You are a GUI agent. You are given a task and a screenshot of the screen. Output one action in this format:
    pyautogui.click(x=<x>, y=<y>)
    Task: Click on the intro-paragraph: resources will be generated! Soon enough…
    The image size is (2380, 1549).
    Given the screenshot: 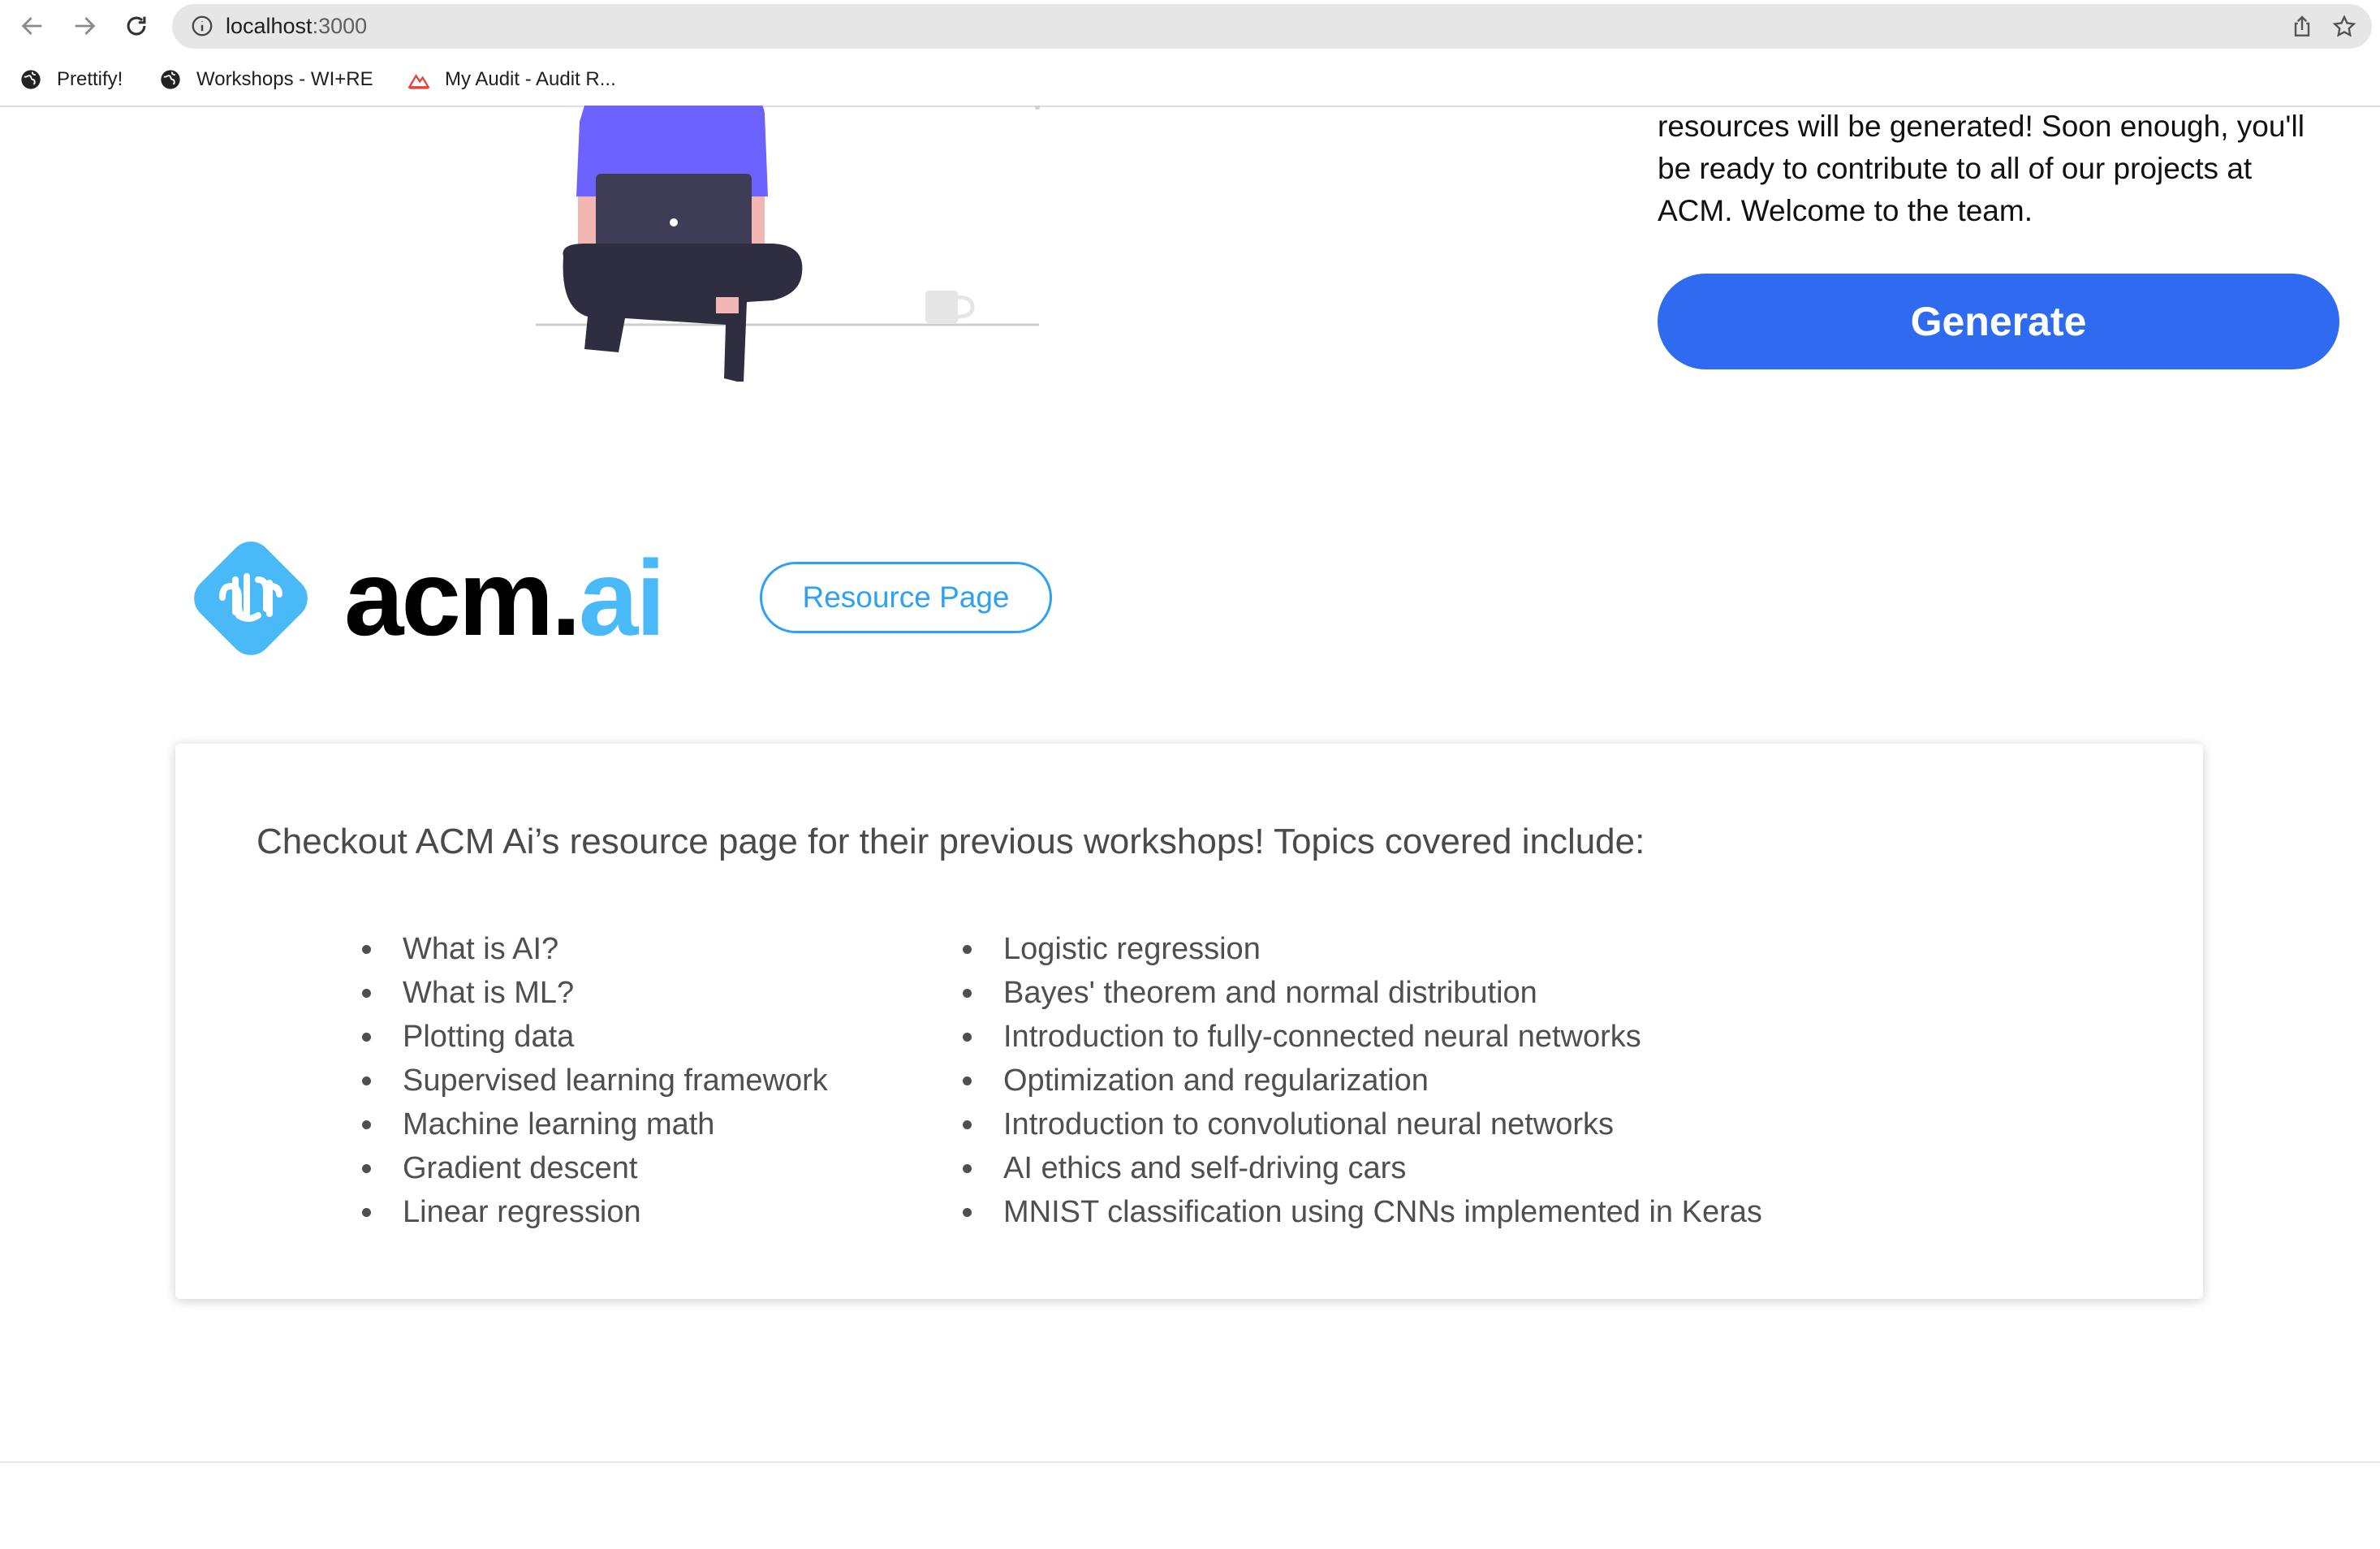 What is the action you would take?
    pyautogui.click(x=1982, y=168)
    